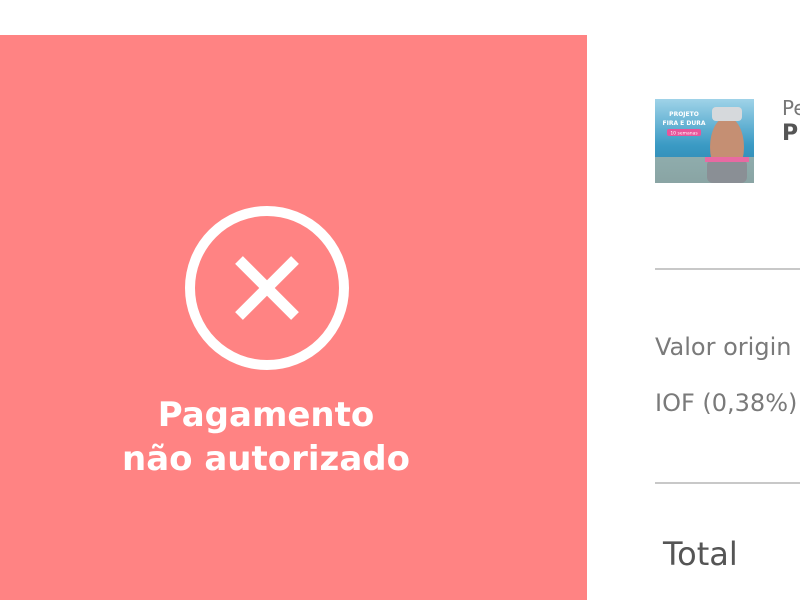 The image size is (800, 600). I want to click on summary-divider-bottom, so click(727, 483).